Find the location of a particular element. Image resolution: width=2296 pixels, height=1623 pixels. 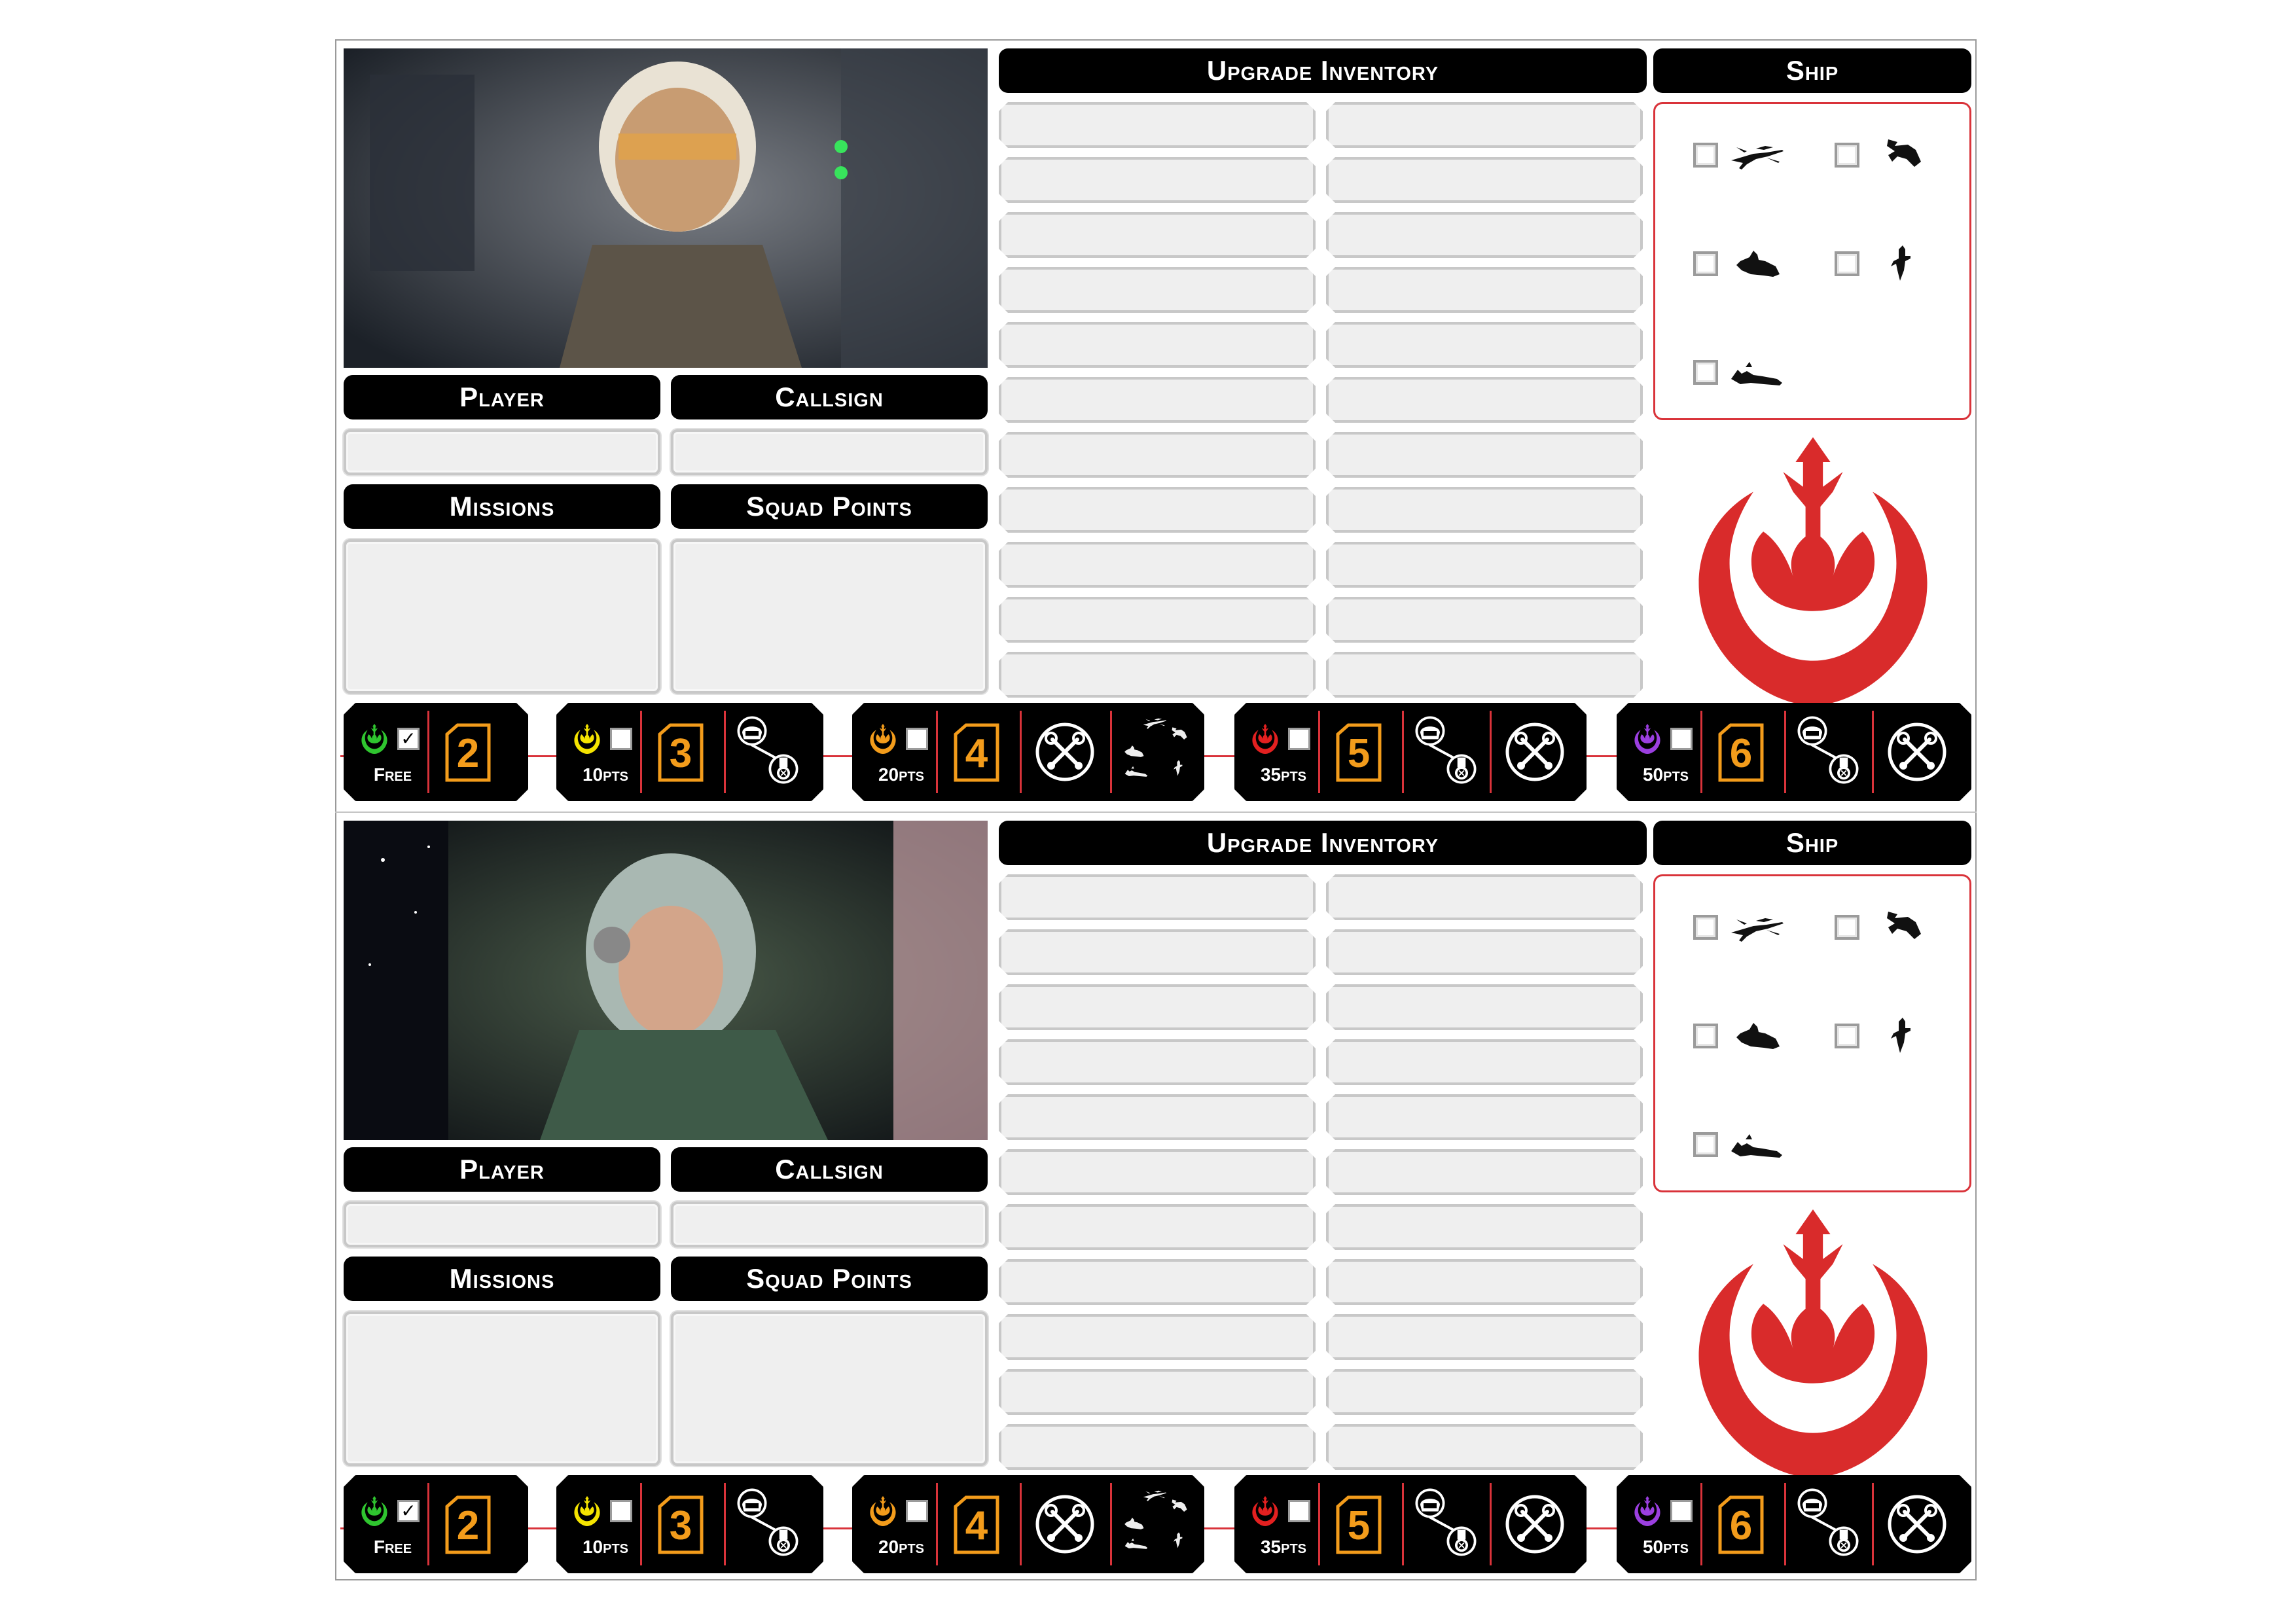

rank-cost-label: 35pts is located at coordinates (1283, 774).